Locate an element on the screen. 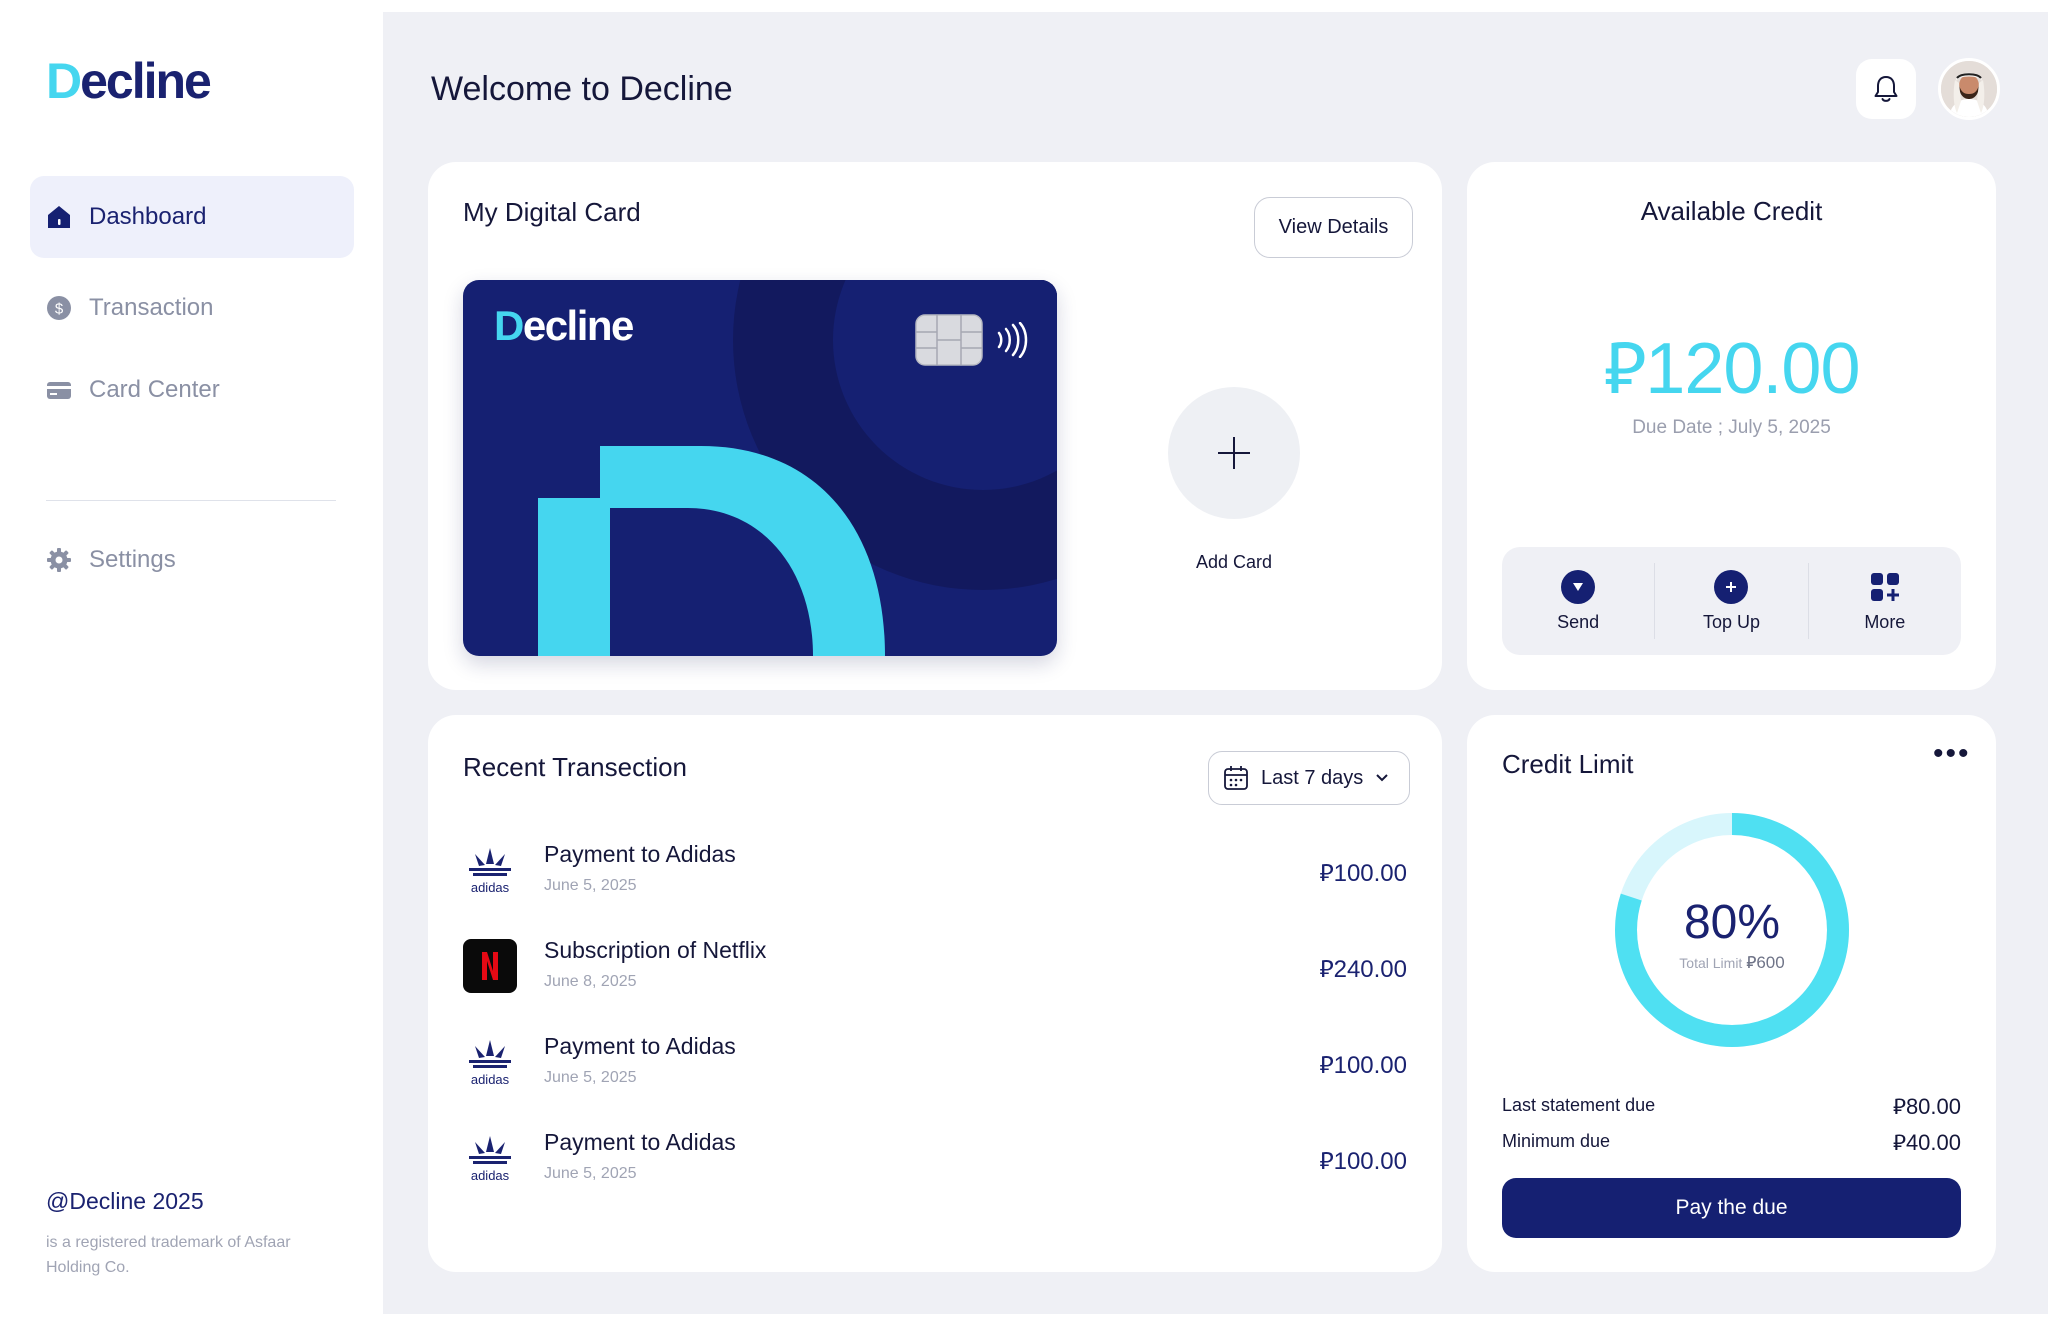 The width and height of the screenshot is (2048, 1317). sidebar-item-label: Card Center is located at coordinates (154, 389).